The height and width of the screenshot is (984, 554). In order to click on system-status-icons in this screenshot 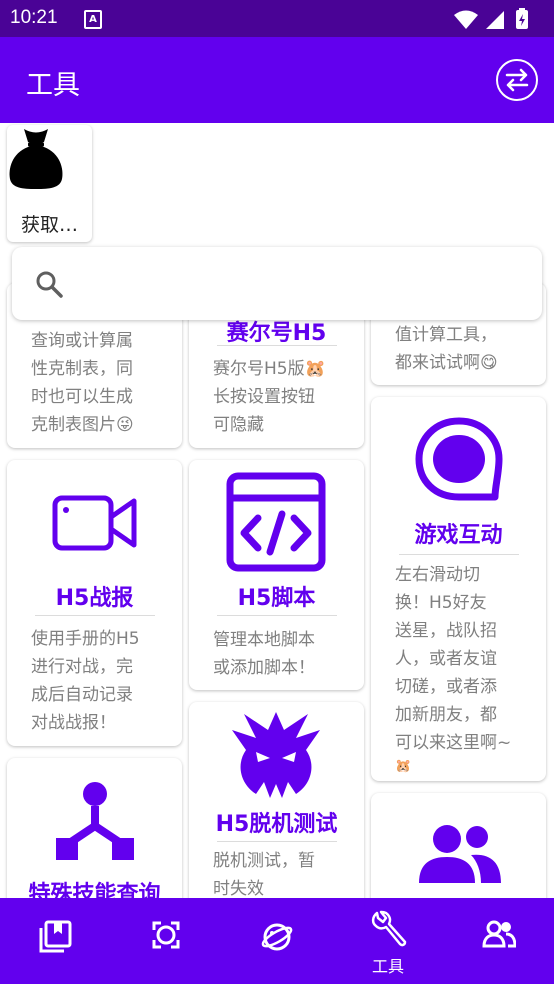, I will do `click(491, 18)`.